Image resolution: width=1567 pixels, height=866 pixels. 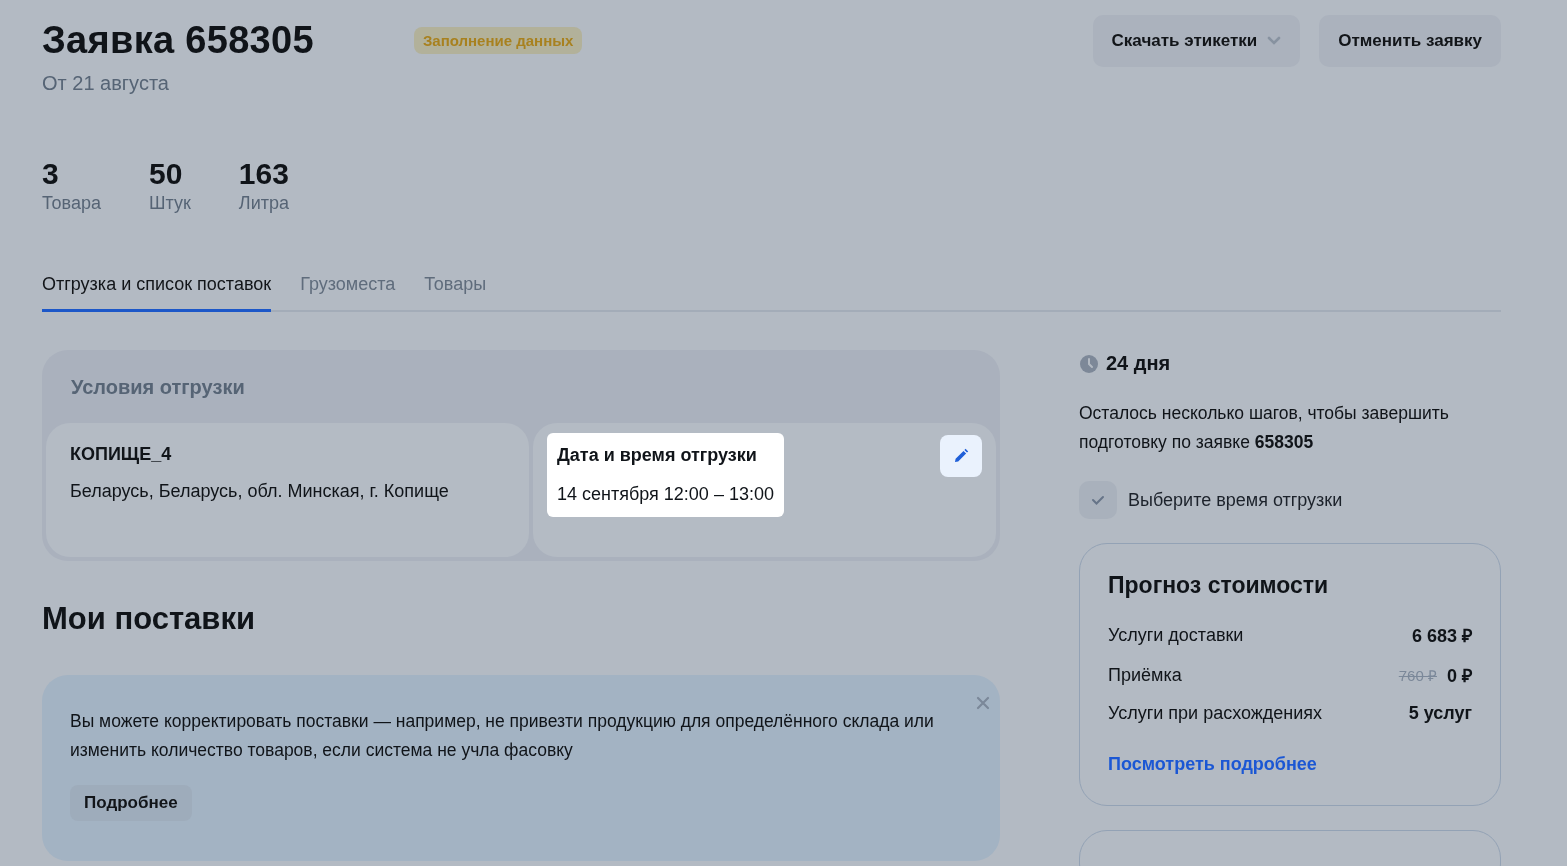 I want to click on cost-value: 0 ₽, so click(x=1459, y=676).